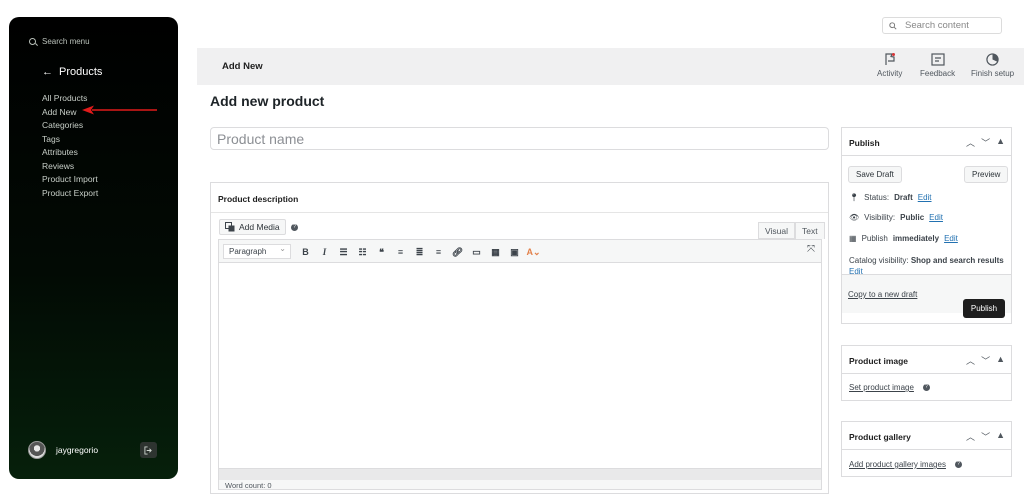 The image size is (1024, 494). Describe the element at coordinates (70, 153) in the screenshot. I see `sidebar-item-attributes: Attributes` at that location.